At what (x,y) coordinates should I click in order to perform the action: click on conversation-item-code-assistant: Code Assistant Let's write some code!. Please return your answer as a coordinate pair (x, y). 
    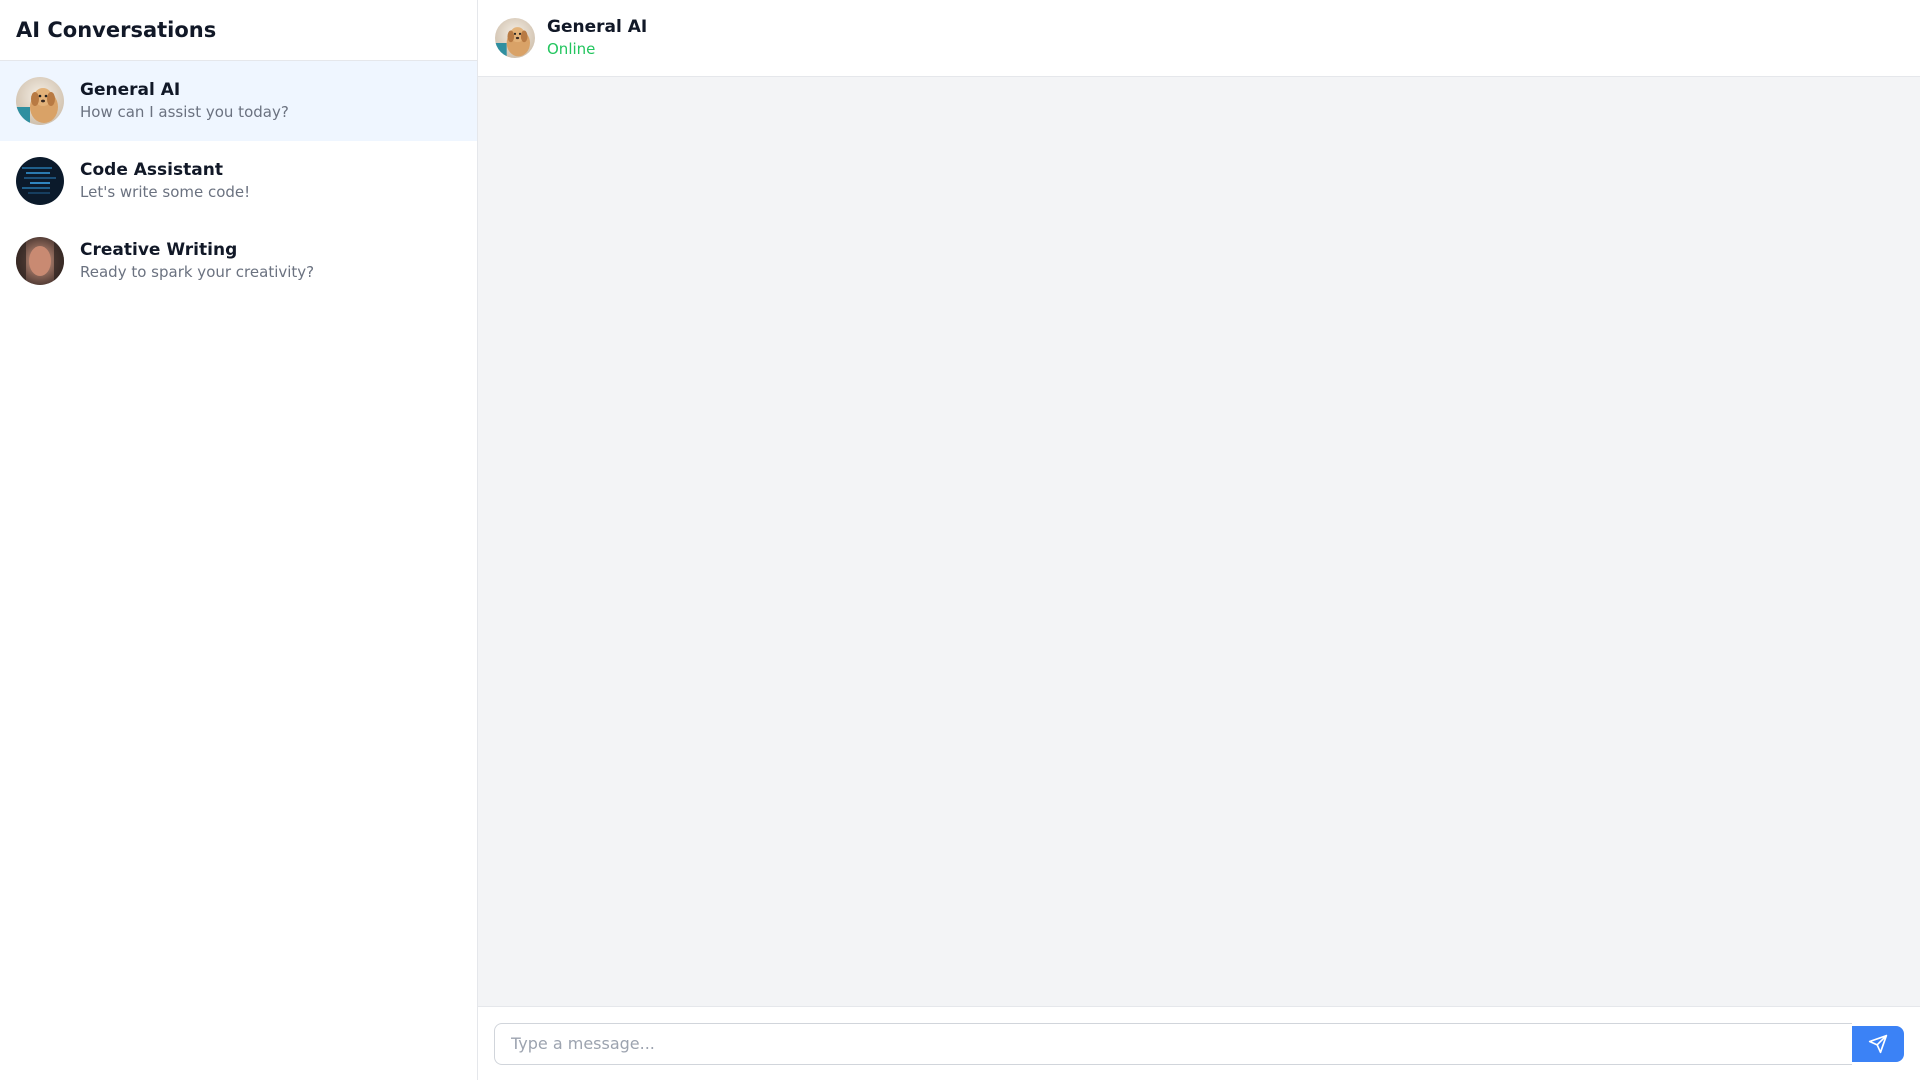
    Looking at the image, I should click on (238, 181).